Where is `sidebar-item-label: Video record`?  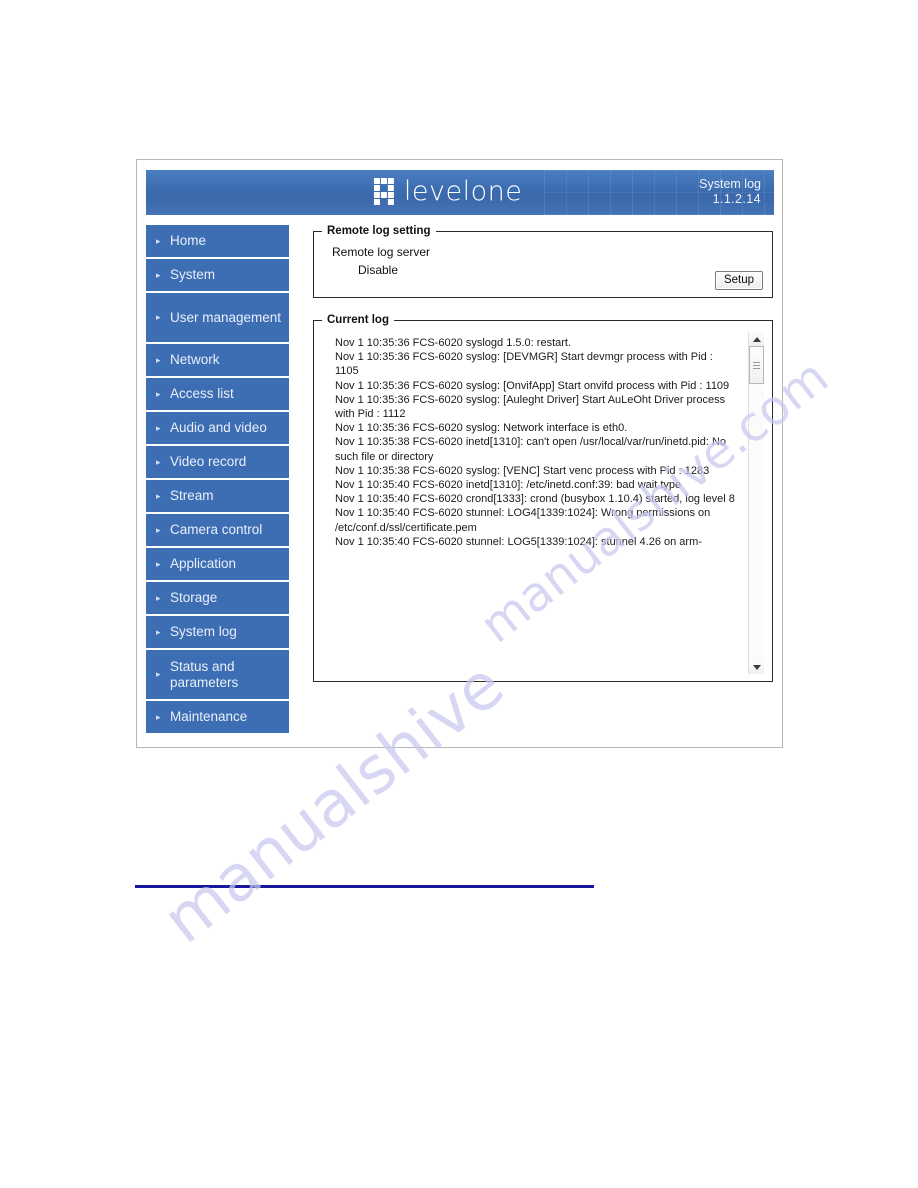 sidebar-item-label: Video record is located at coordinates (208, 461).